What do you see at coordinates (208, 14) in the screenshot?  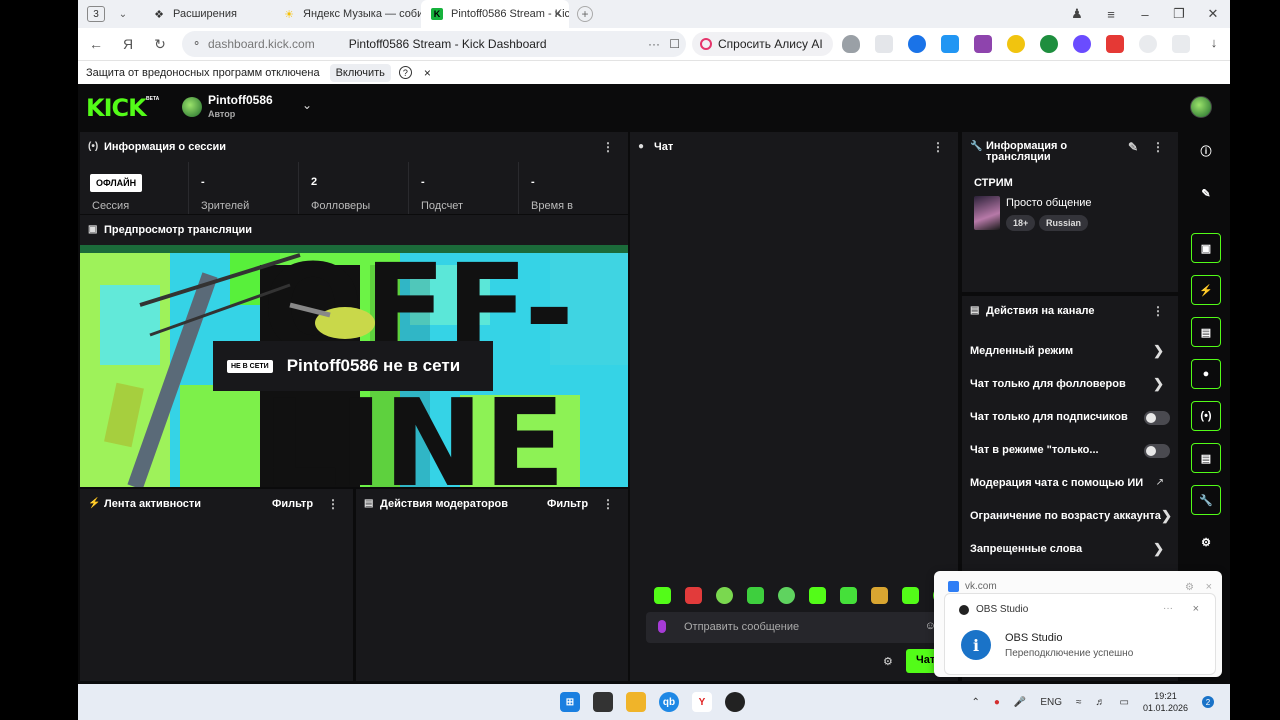 I see `tab-extensions: ❖ Расширения` at bounding box center [208, 14].